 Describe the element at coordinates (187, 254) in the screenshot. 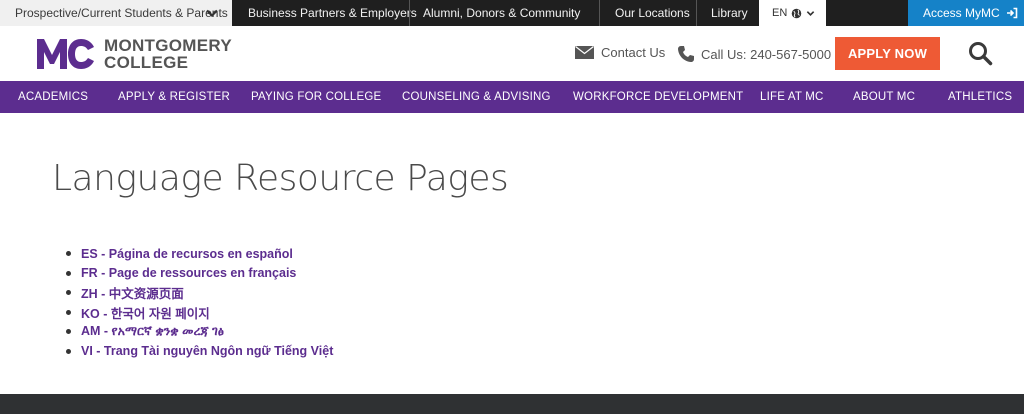

I see `language-link-es: ES - Página de recursos en español` at that location.